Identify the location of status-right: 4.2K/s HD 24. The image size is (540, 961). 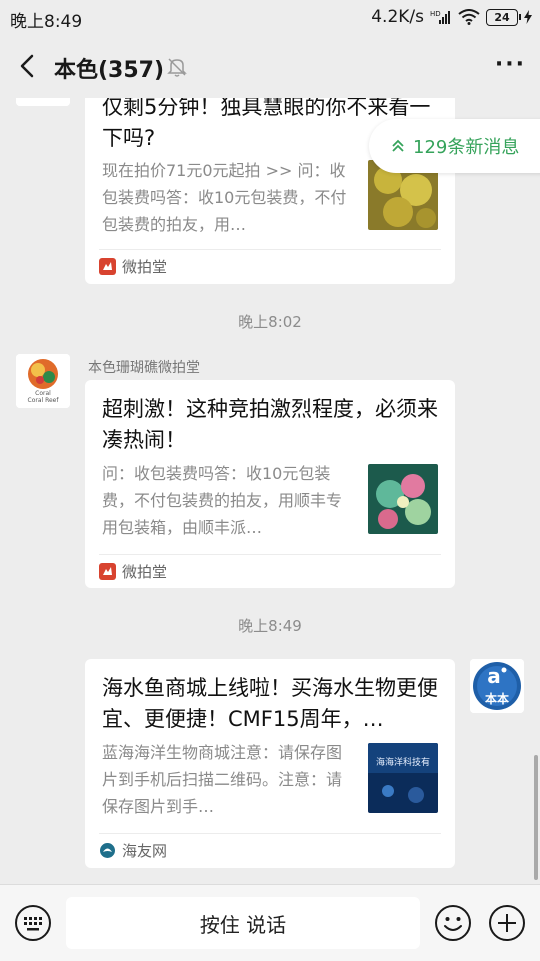
(451, 17).